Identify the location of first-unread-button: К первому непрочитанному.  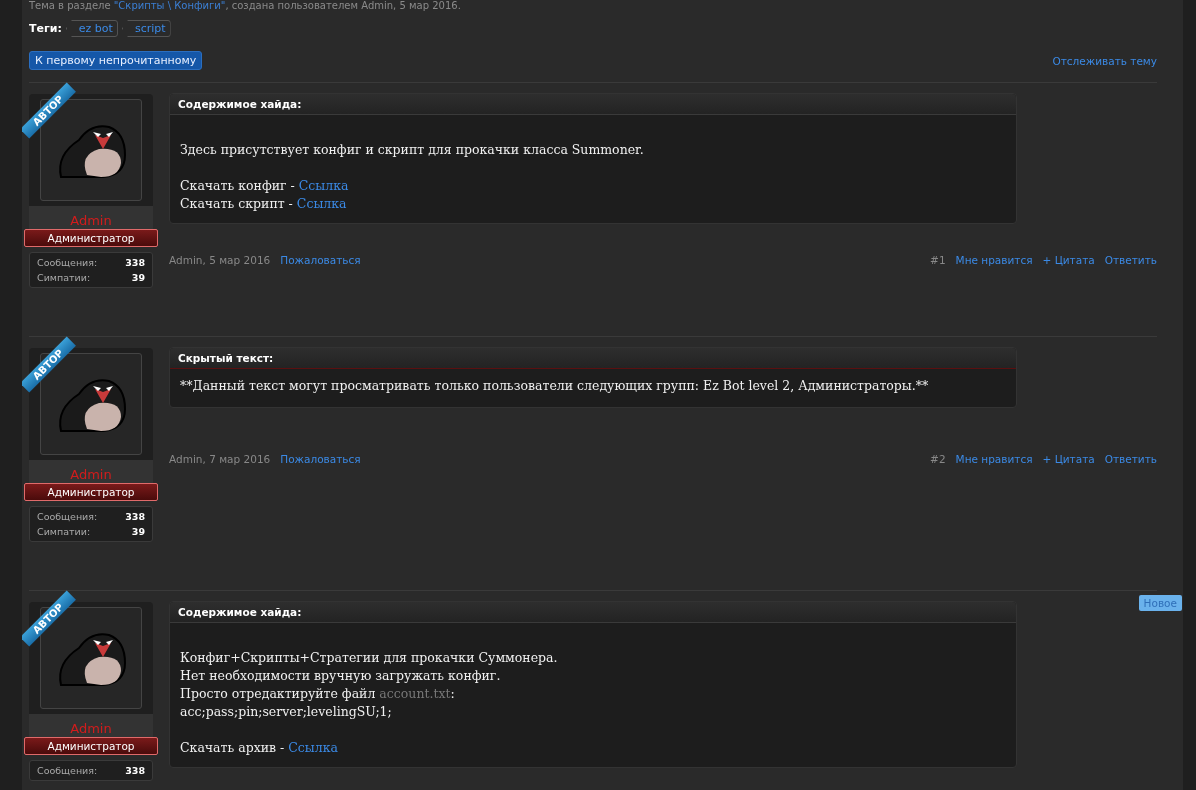
(116, 60).